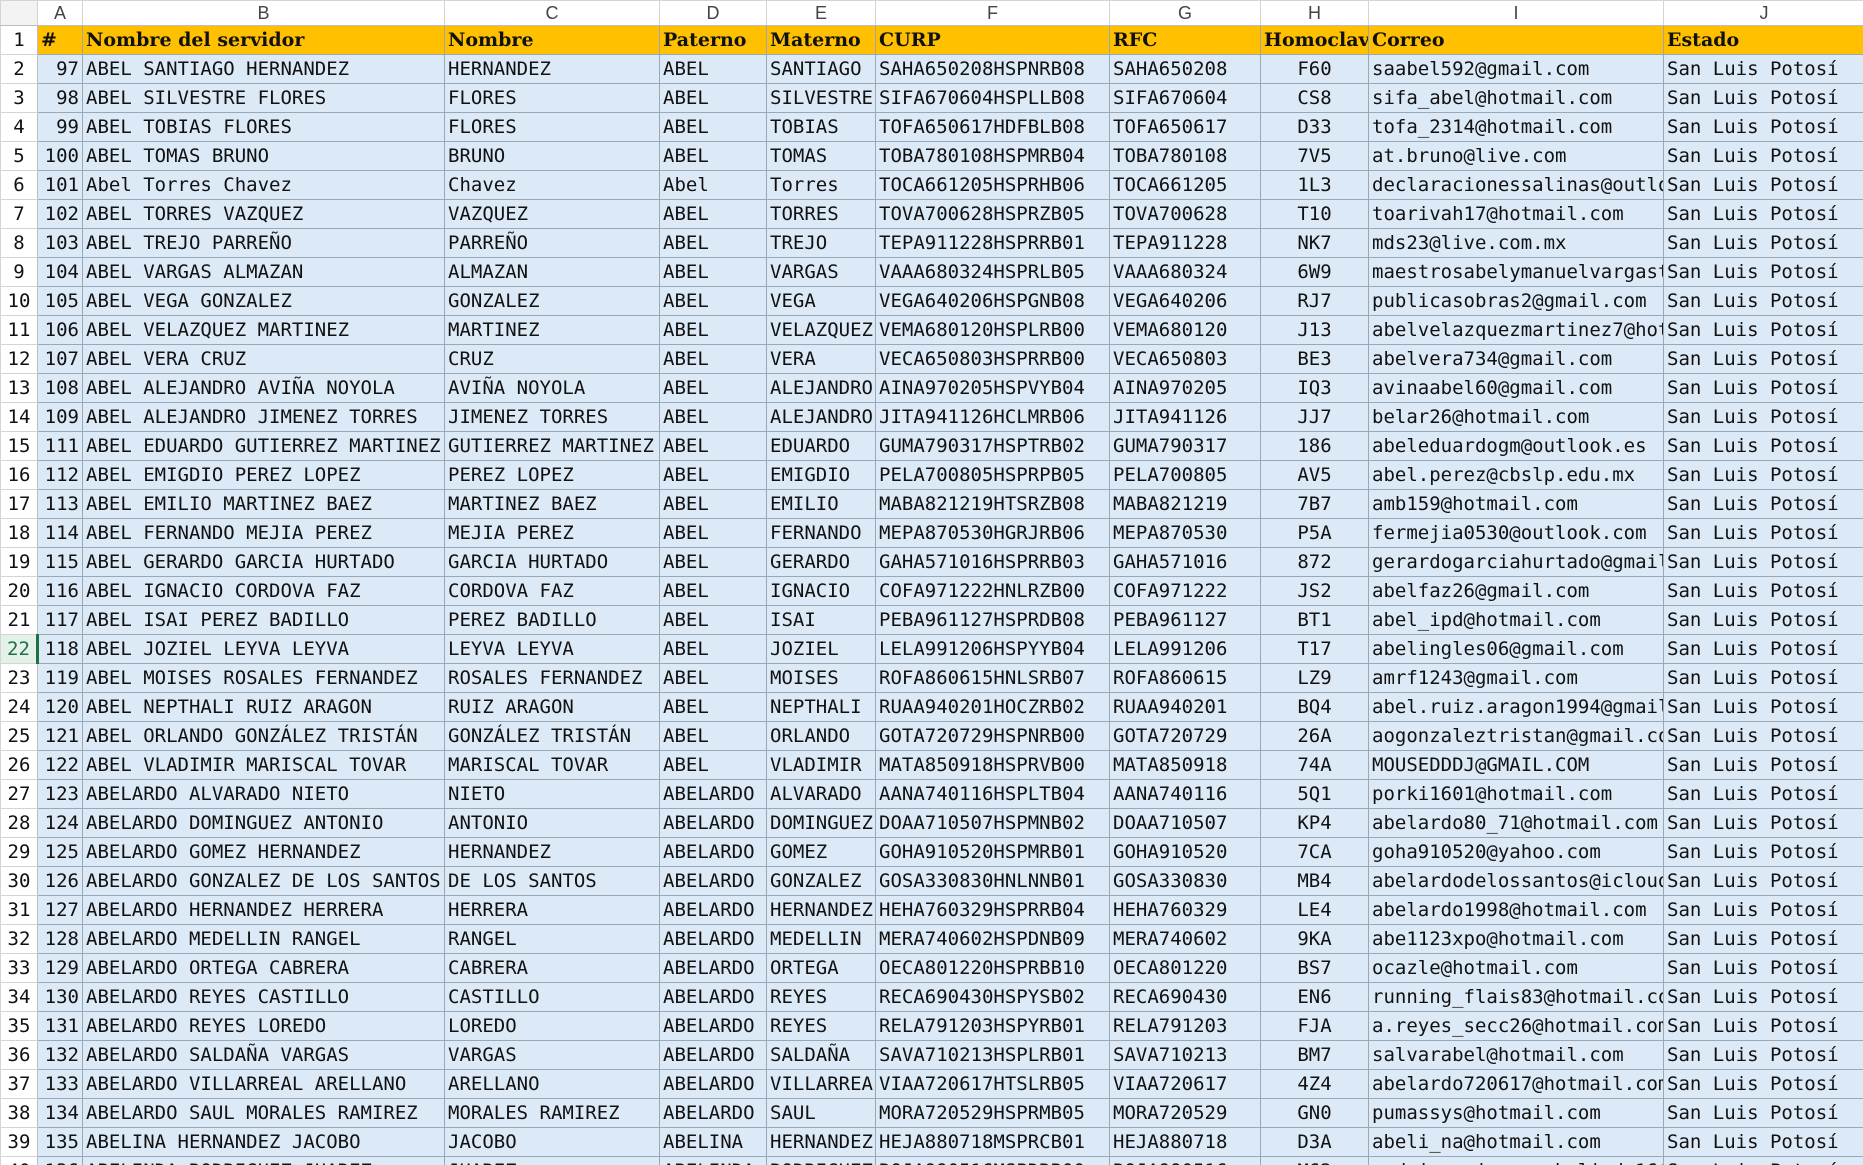 The image size is (1863, 1165). I want to click on cell-f: MORA720529HSPRMB05, so click(992, 1113).